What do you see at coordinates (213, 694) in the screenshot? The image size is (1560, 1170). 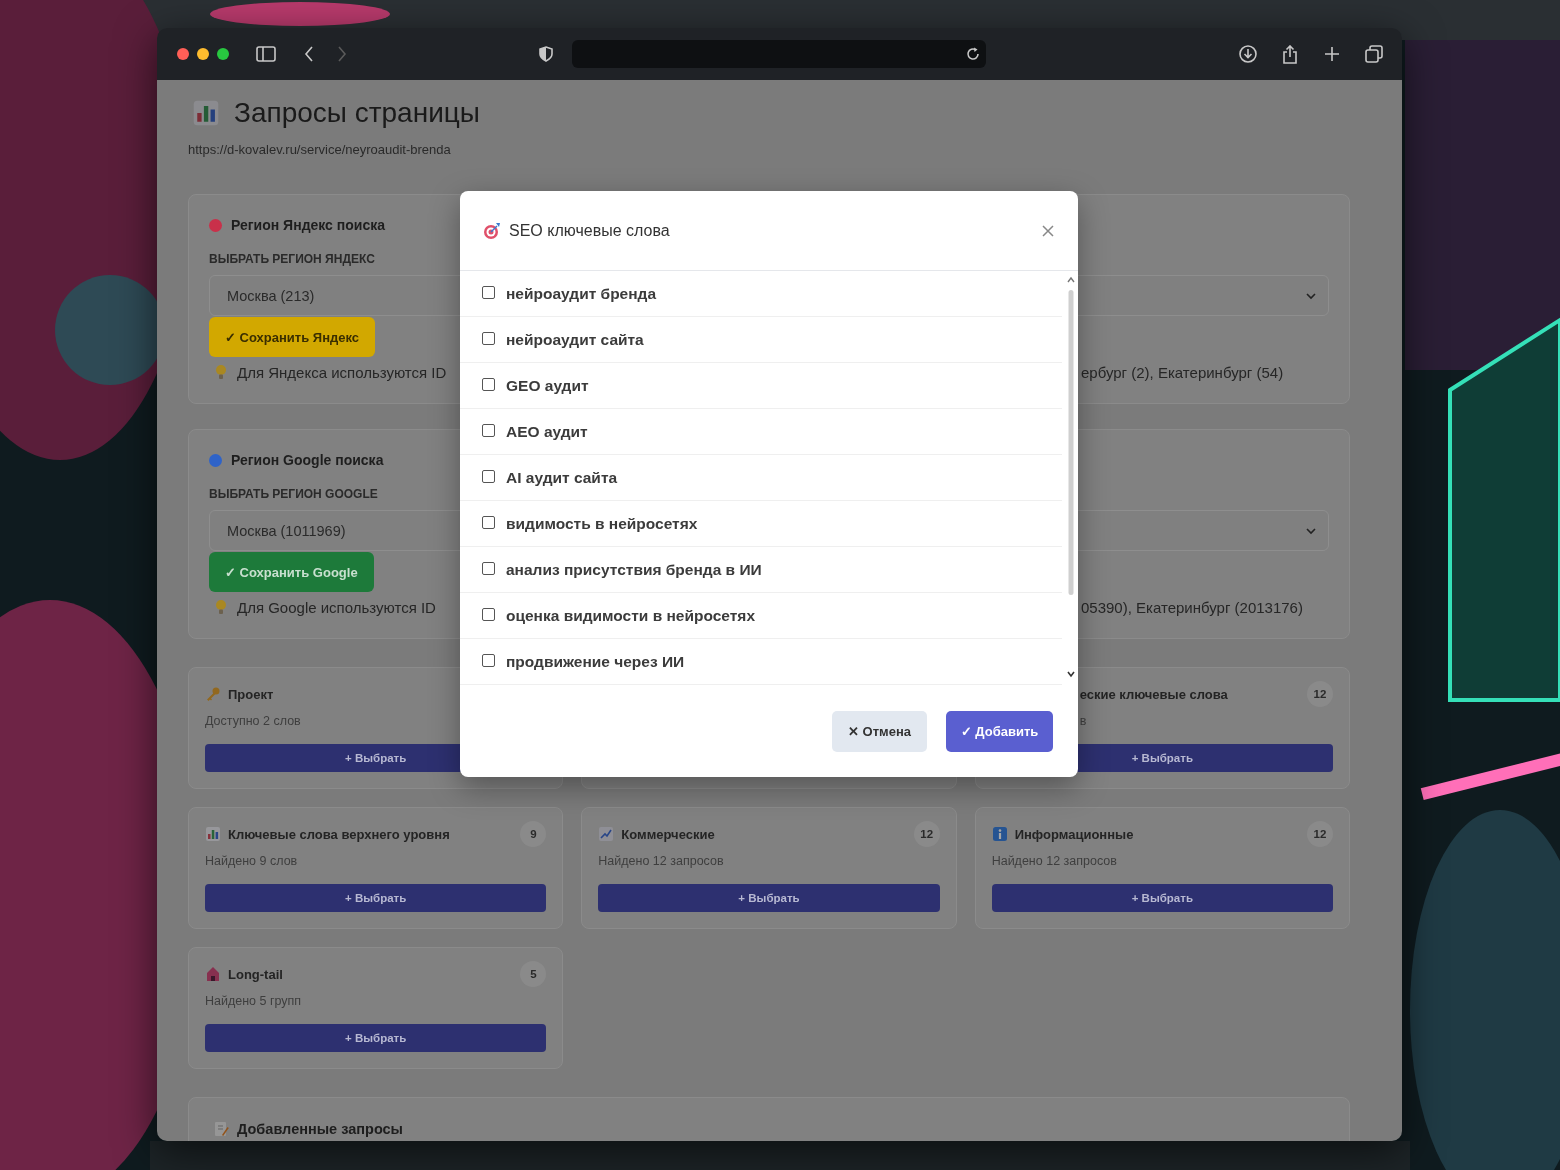 I see `key-icon` at bounding box center [213, 694].